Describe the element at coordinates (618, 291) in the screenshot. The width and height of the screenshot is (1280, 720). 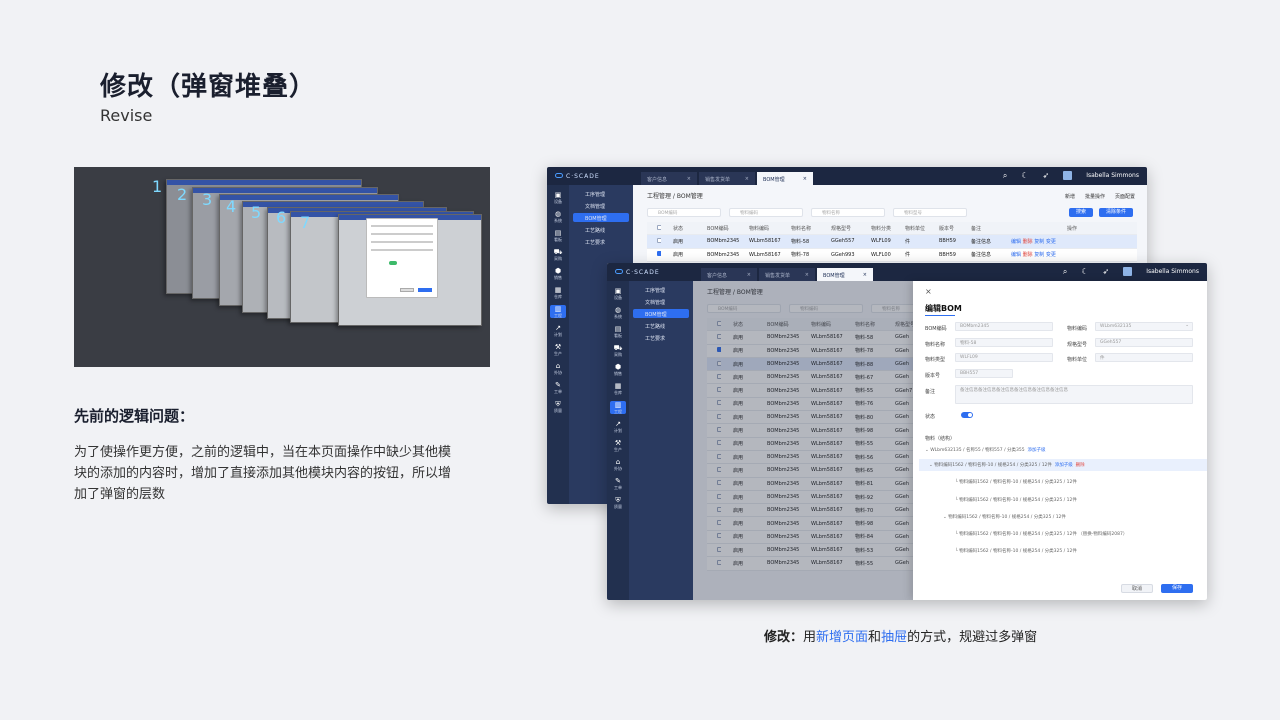
I see `sidebar-icon: ▣` at that location.